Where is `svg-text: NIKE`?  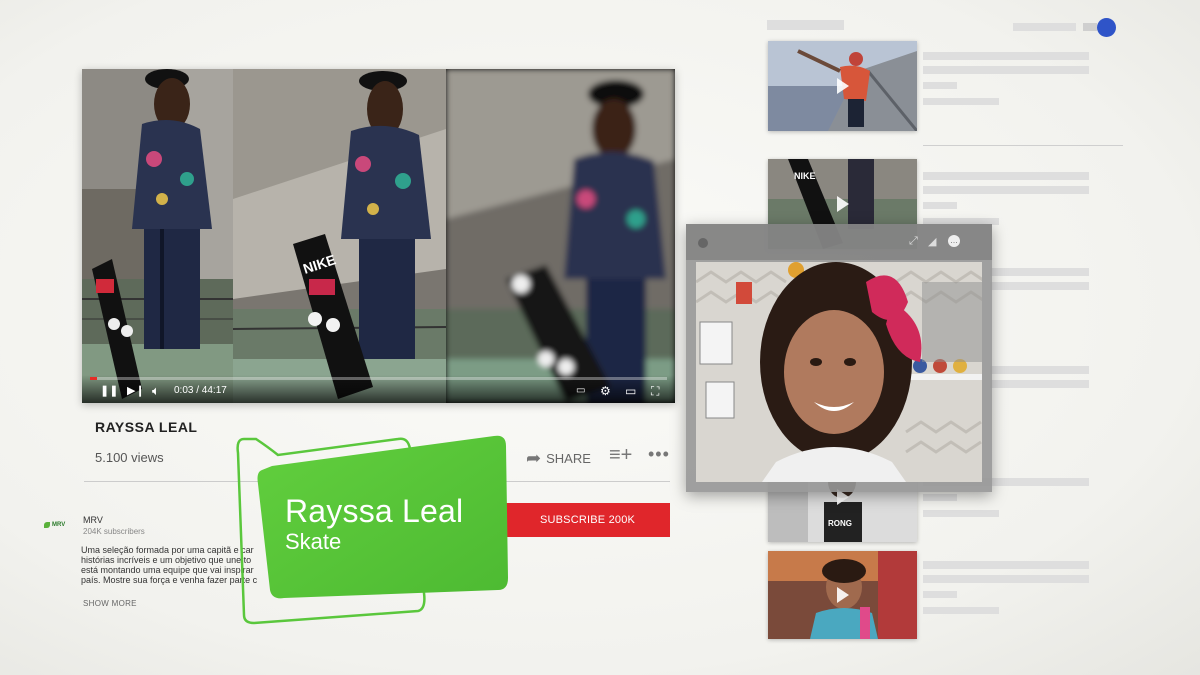 svg-text: NIKE is located at coordinates (805, 176).